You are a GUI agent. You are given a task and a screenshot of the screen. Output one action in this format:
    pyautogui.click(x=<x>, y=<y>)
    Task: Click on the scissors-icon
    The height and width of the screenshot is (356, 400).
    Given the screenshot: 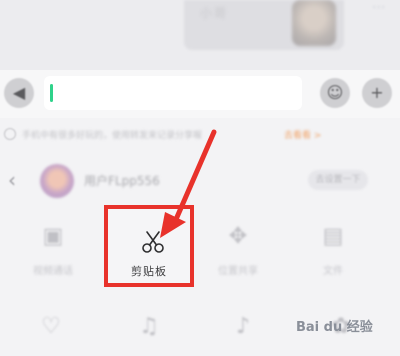 What is the action you would take?
    pyautogui.click(x=153, y=242)
    